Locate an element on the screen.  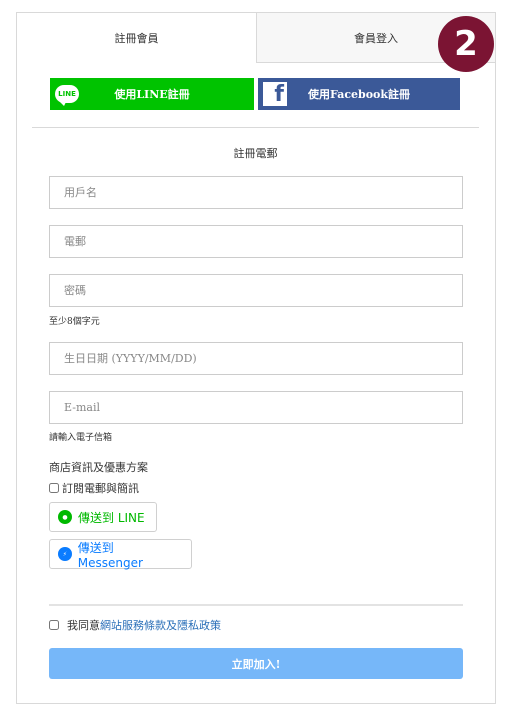
promo-title: 商店資訊及優惠方案 is located at coordinates (98, 467).